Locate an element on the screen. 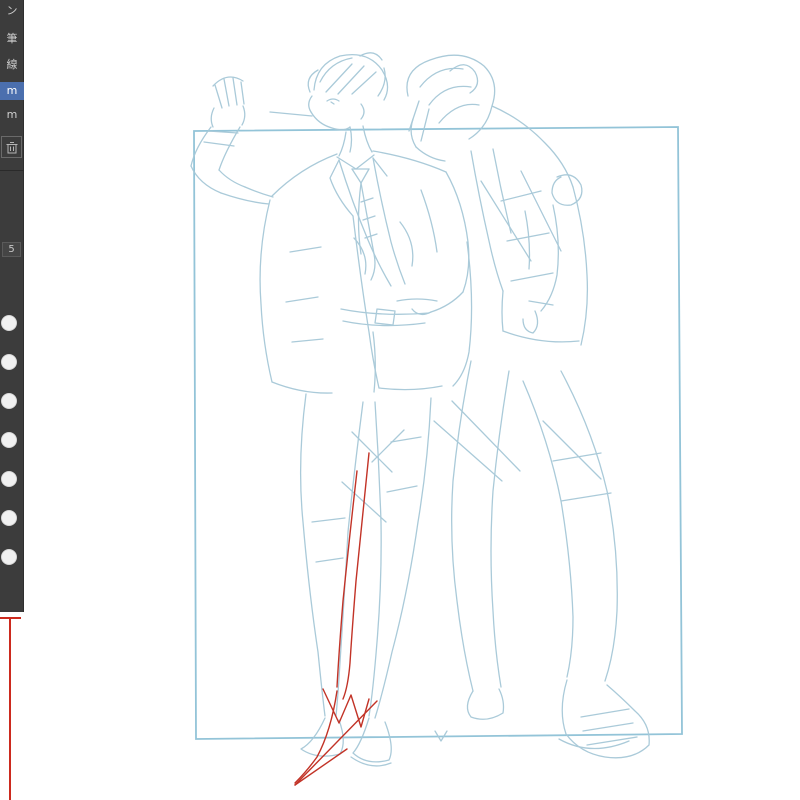 Image resolution: width=800 pixels, height=800 pixels. sidebar-item-tool-5: m is located at coordinates (12, 115).